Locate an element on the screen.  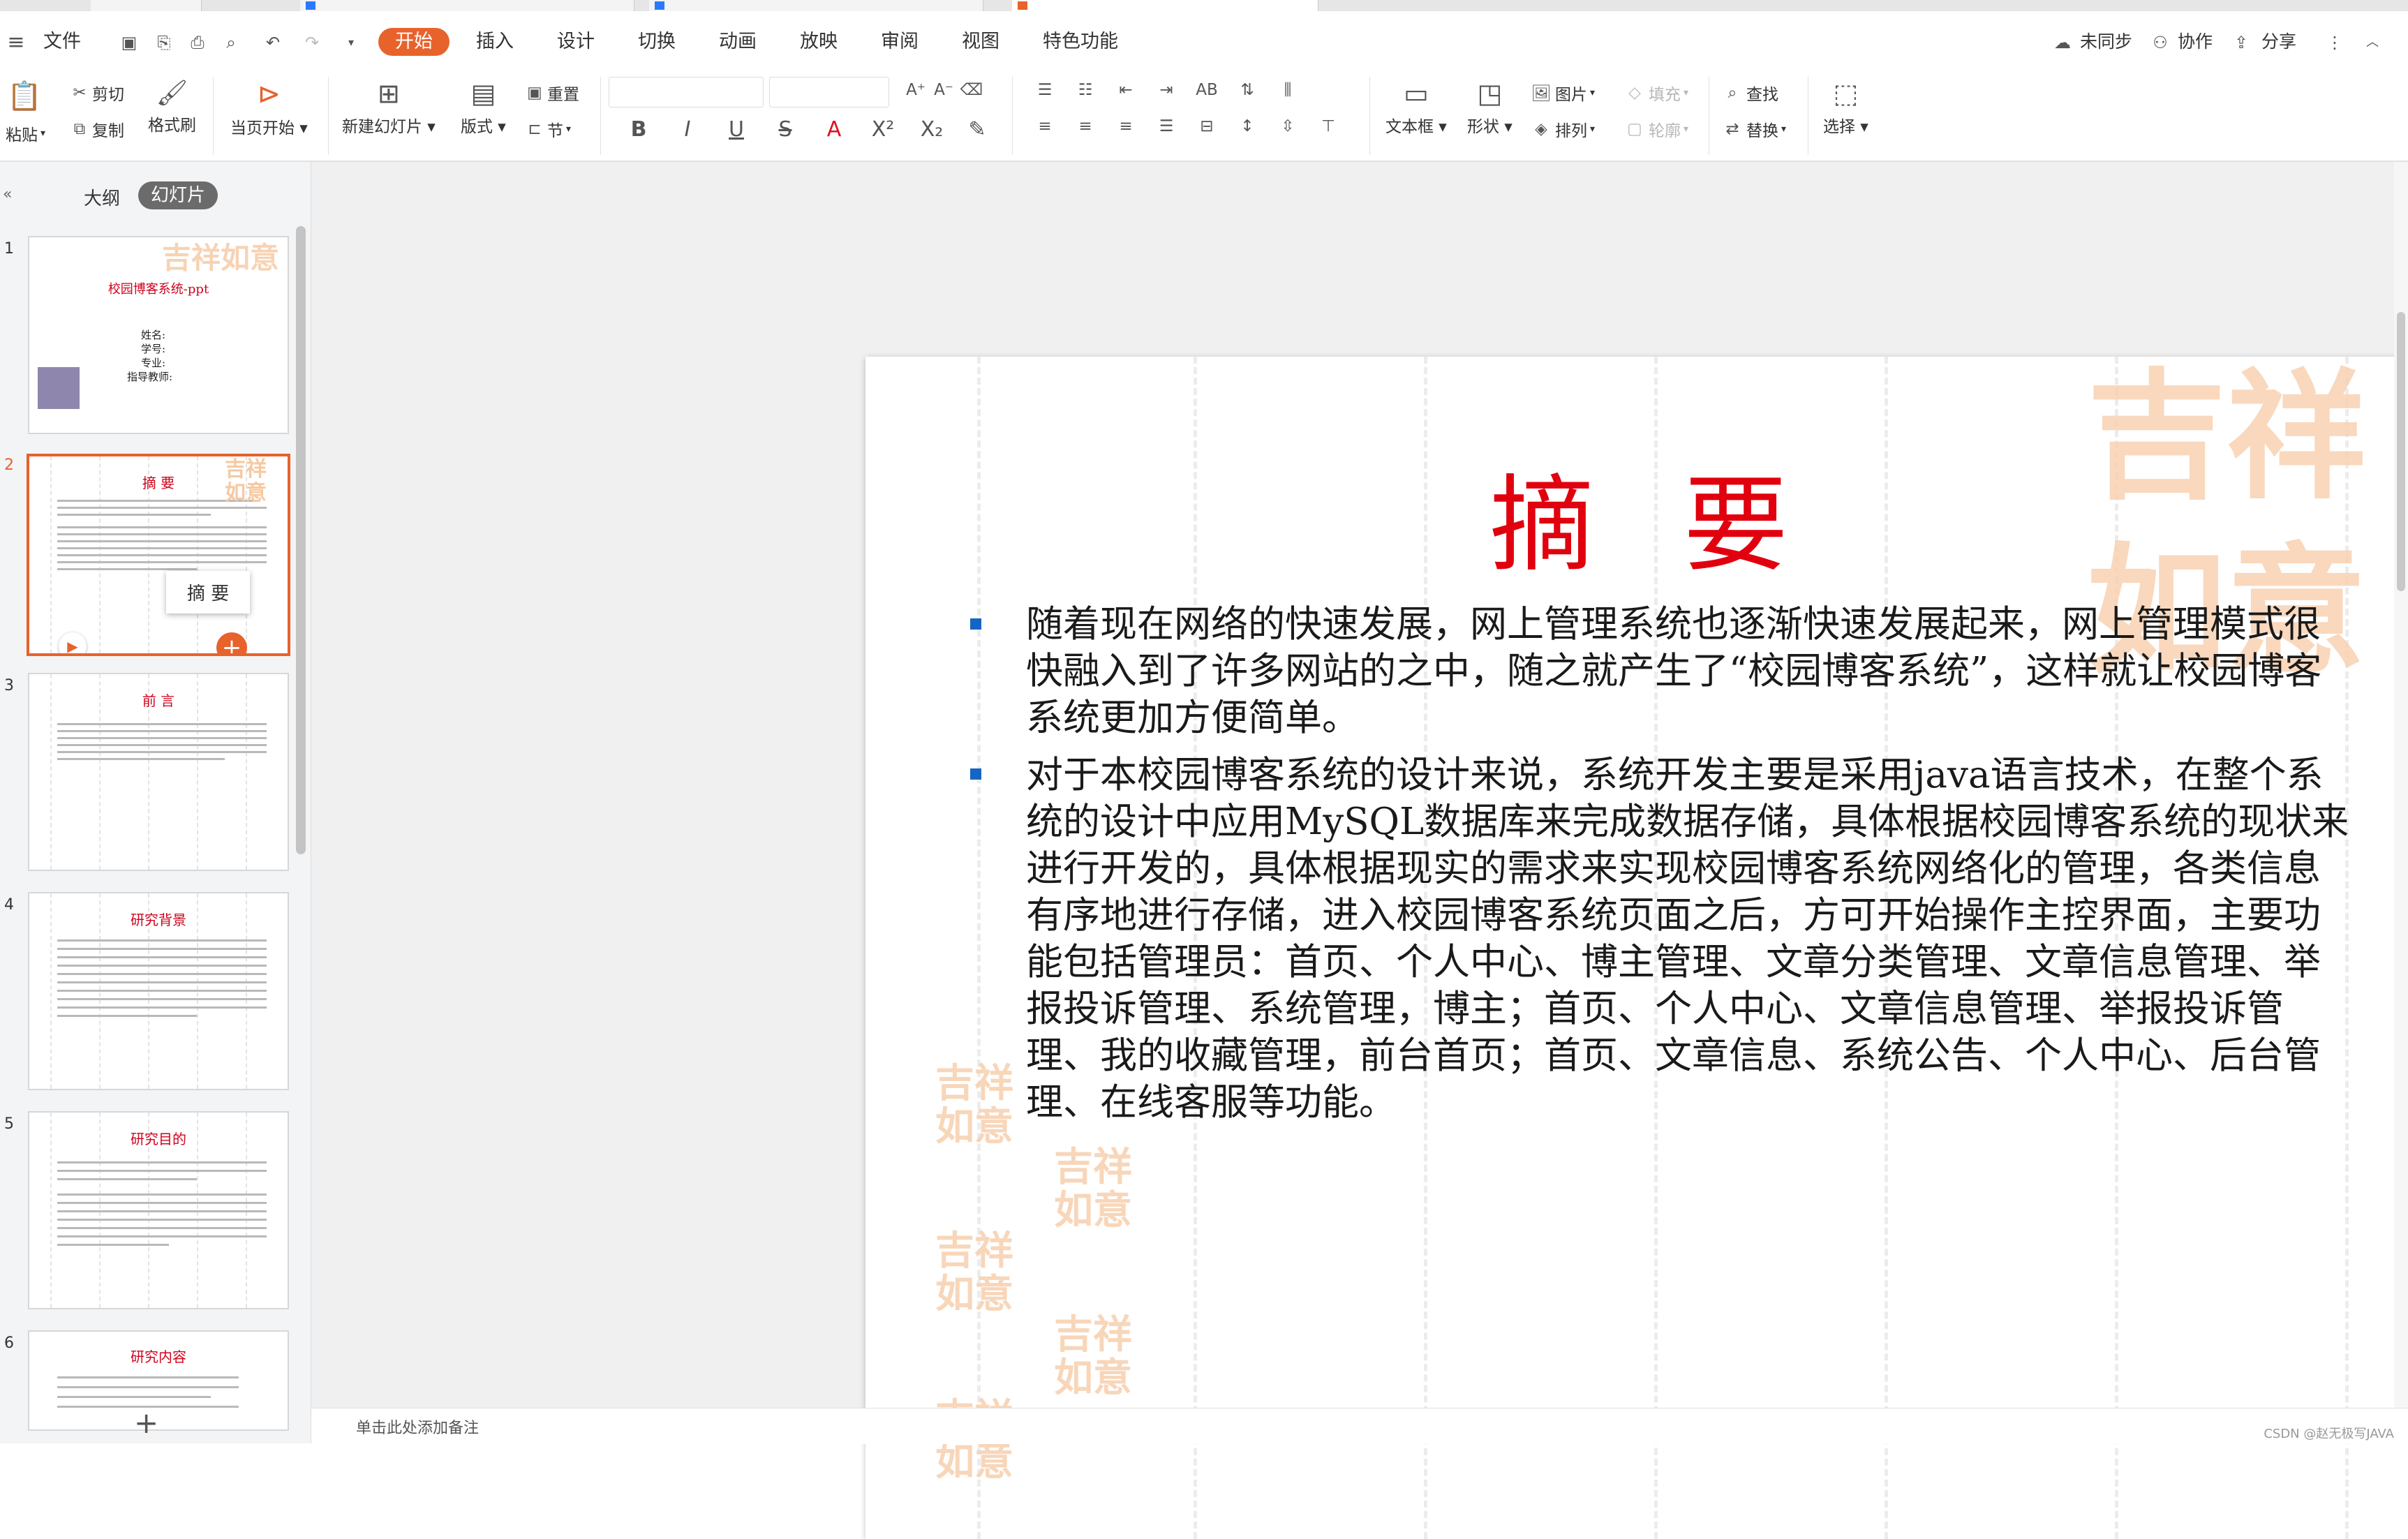
bold-icon: B is located at coordinates (638, 129).